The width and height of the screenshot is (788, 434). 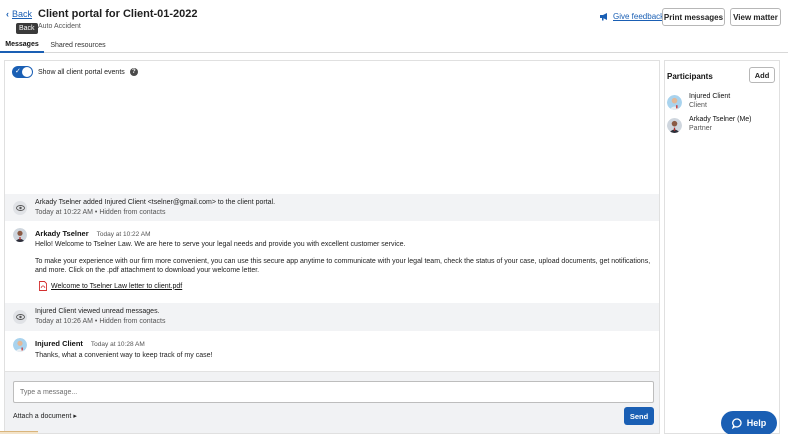 I want to click on show-events-row: ✓ Show all client portal events ?, so click(x=75, y=72).